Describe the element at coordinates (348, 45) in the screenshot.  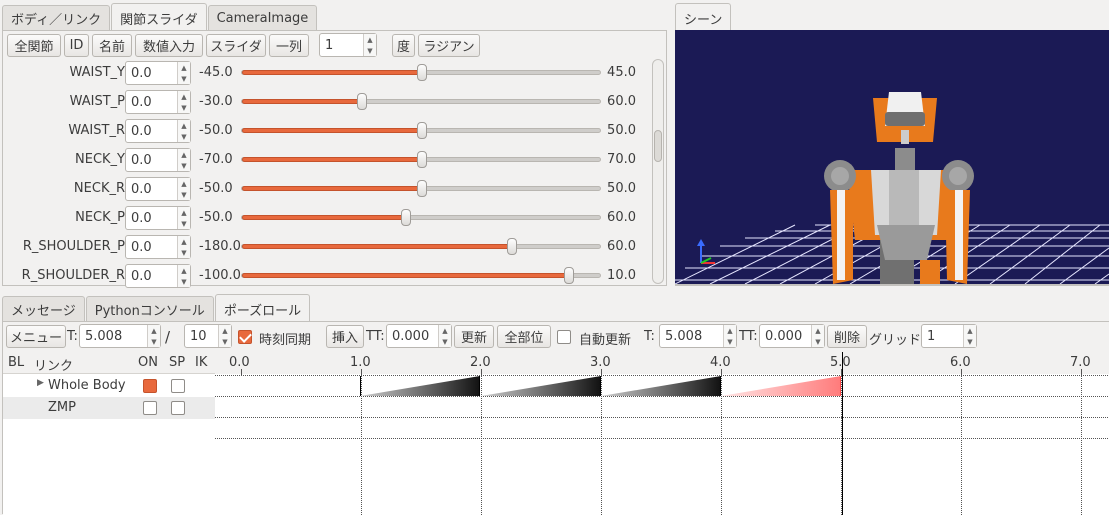
I see `column-count-spinbox: 1 ▲ ▼` at that location.